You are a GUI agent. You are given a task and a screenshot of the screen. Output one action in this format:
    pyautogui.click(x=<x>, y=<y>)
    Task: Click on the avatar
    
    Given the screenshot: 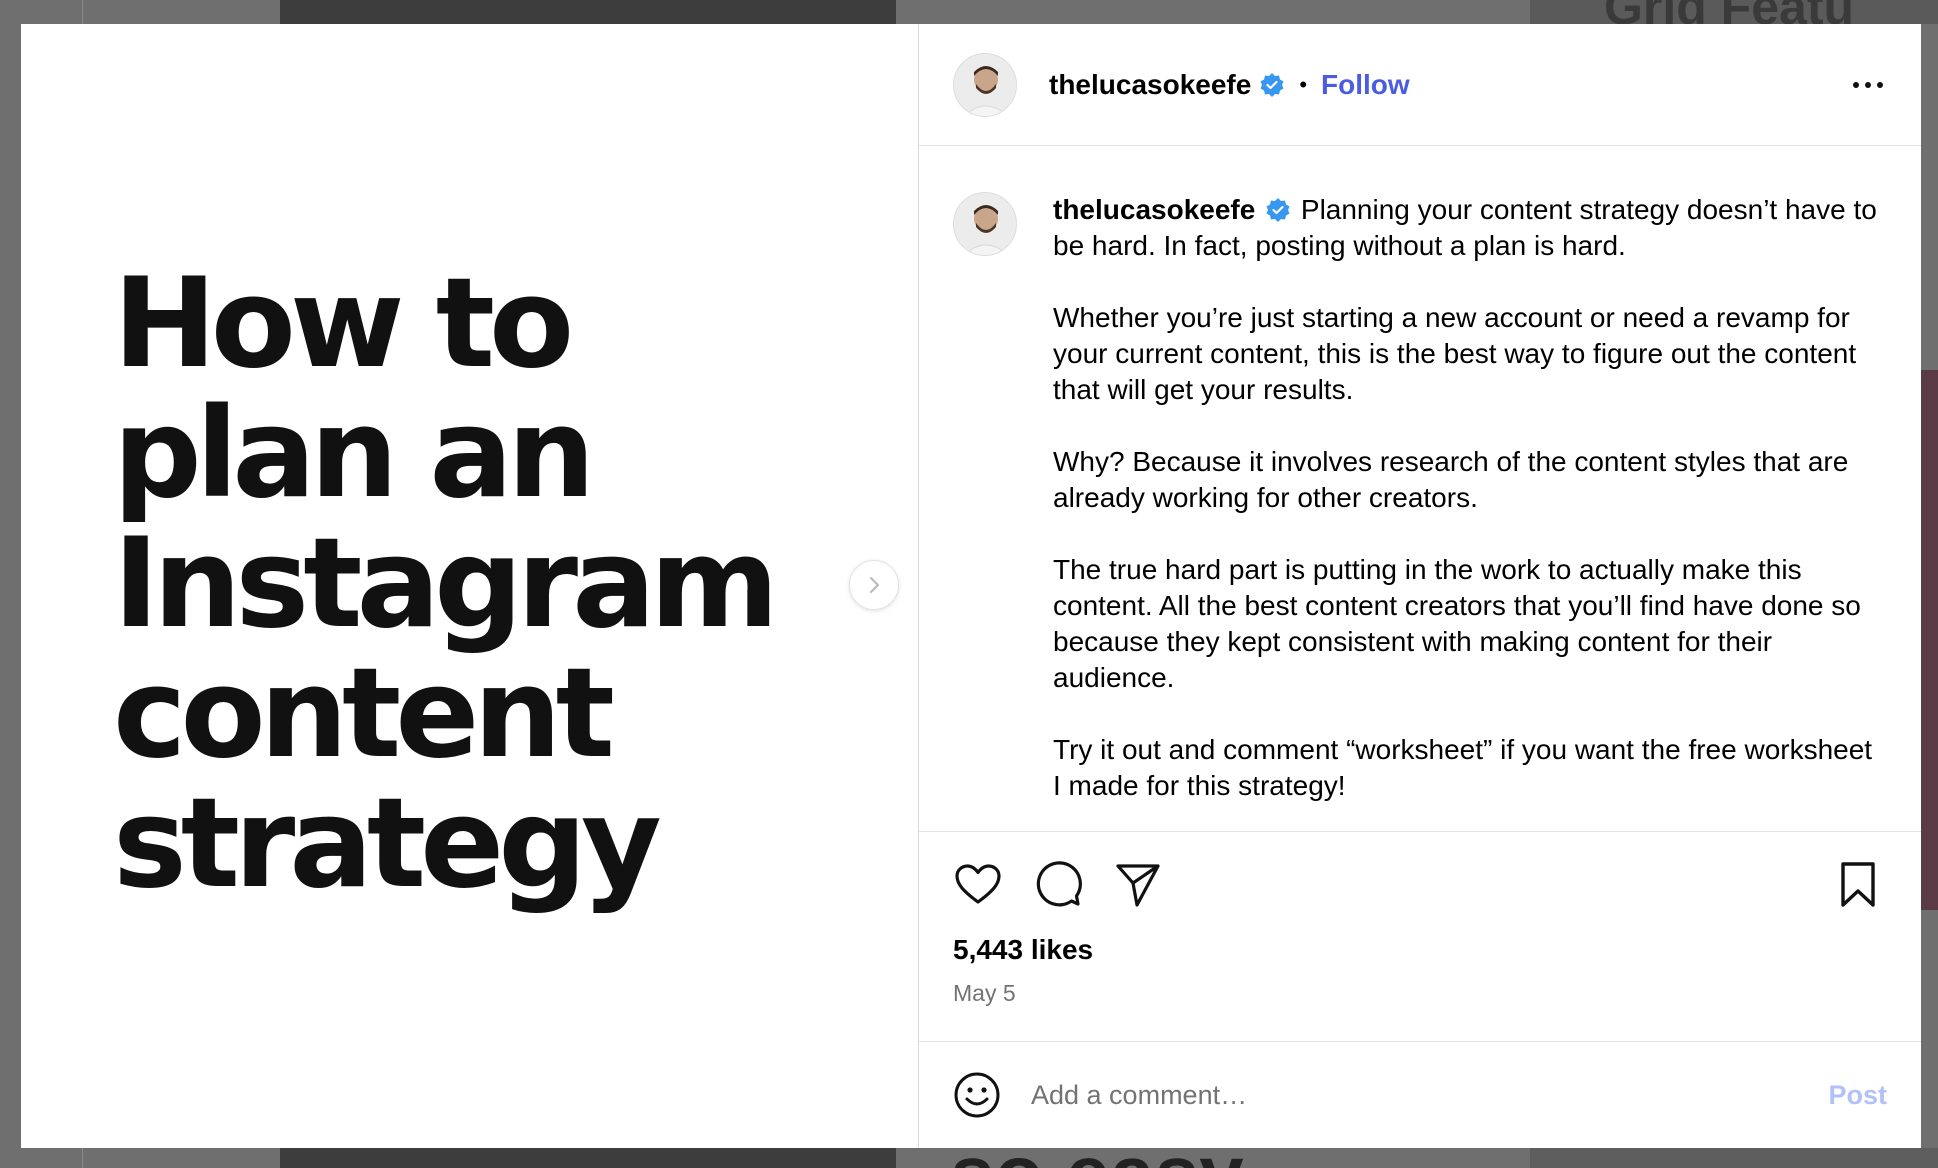 What is the action you would take?
    pyautogui.click(x=985, y=84)
    